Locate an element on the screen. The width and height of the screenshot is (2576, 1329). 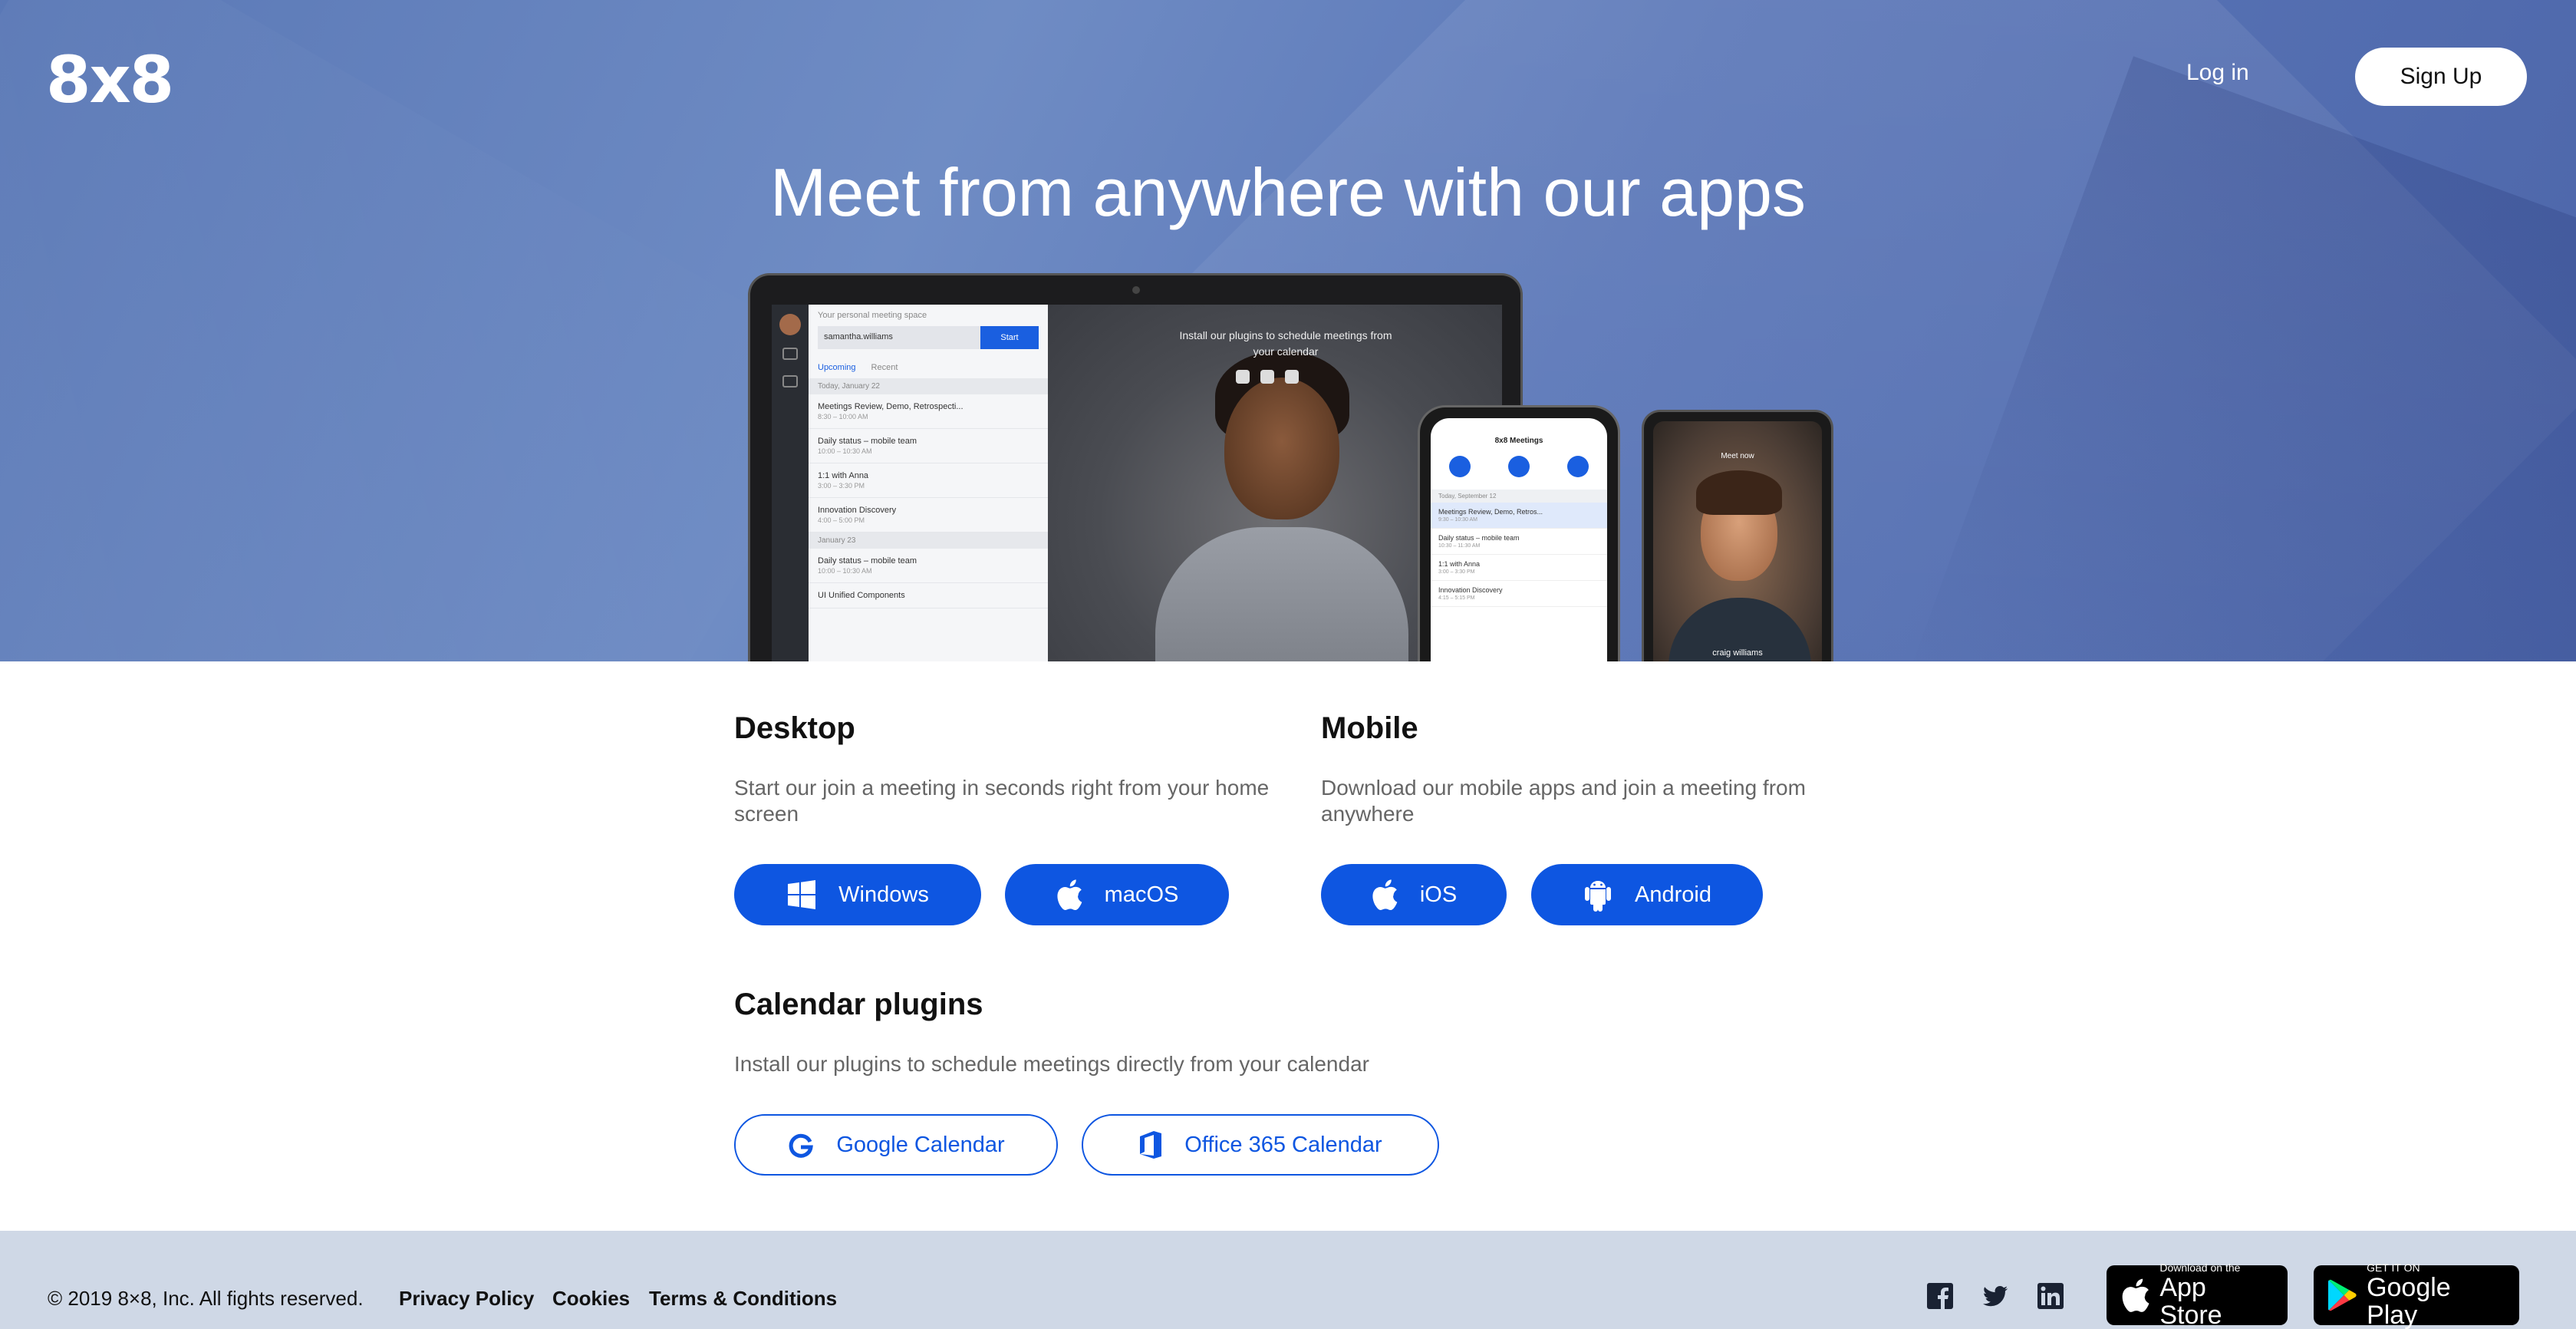
ios-download-button: iOS is located at coordinates (1414, 894).